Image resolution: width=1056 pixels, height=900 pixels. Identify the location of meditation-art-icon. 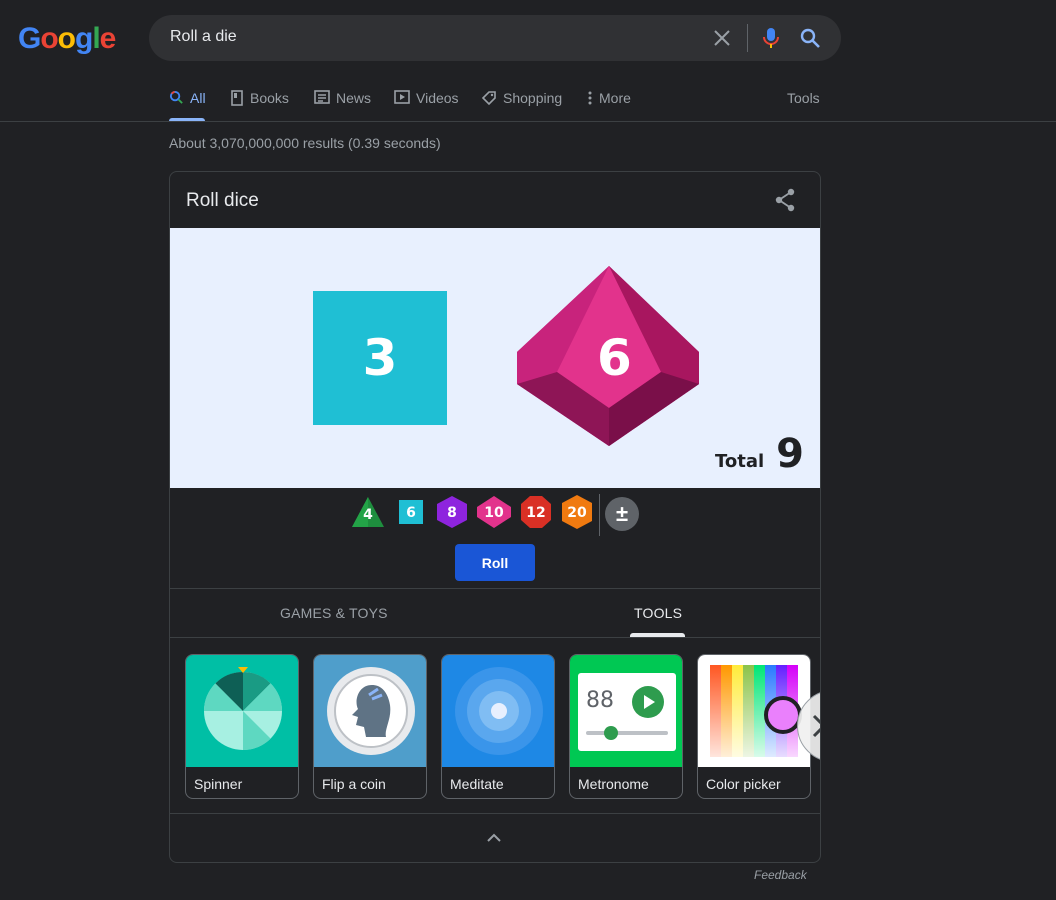
(498, 711).